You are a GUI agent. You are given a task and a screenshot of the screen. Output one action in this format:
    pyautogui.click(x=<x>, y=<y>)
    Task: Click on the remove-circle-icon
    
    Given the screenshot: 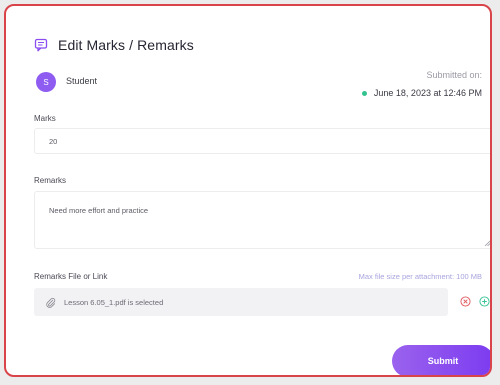 What is the action you would take?
    pyautogui.click(x=465, y=301)
    